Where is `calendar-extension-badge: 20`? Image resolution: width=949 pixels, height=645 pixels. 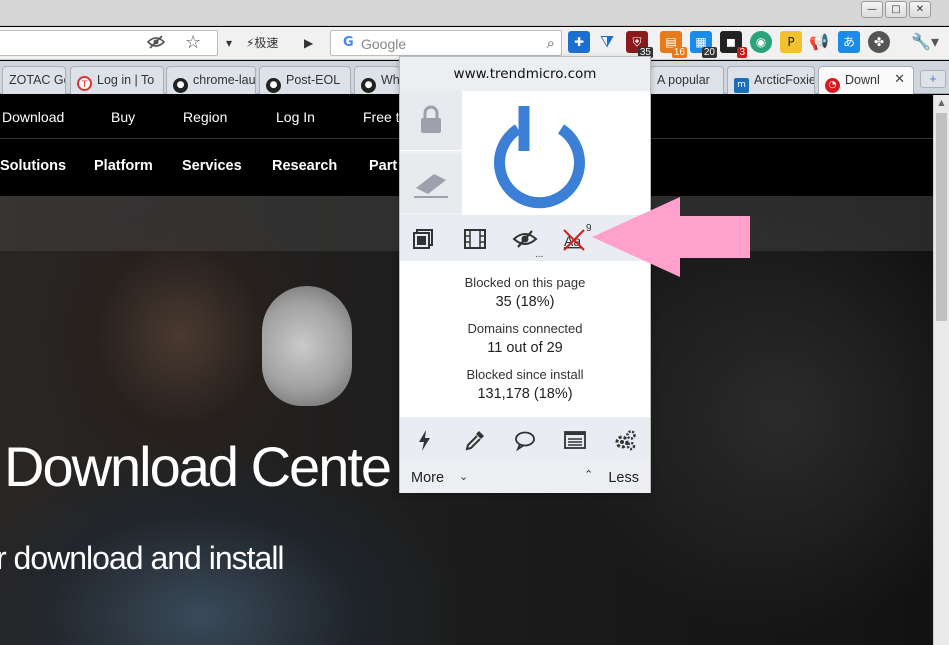
calendar-extension-badge: 20 is located at coordinates (709, 52).